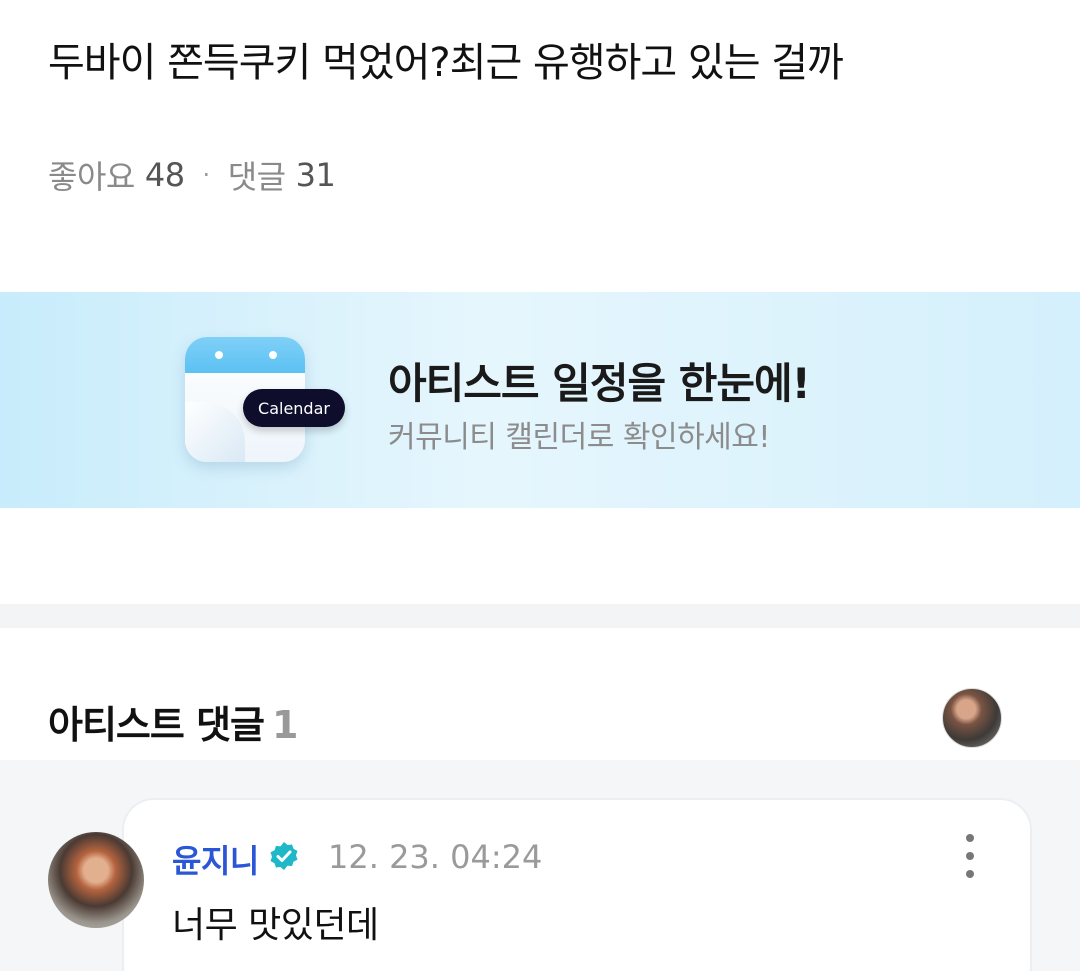 The image size is (1080, 971). What do you see at coordinates (599, 383) in the screenshot?
I see `banner-title: 아티스트 일정을 한눈에!` at bounding box center [599, 383].